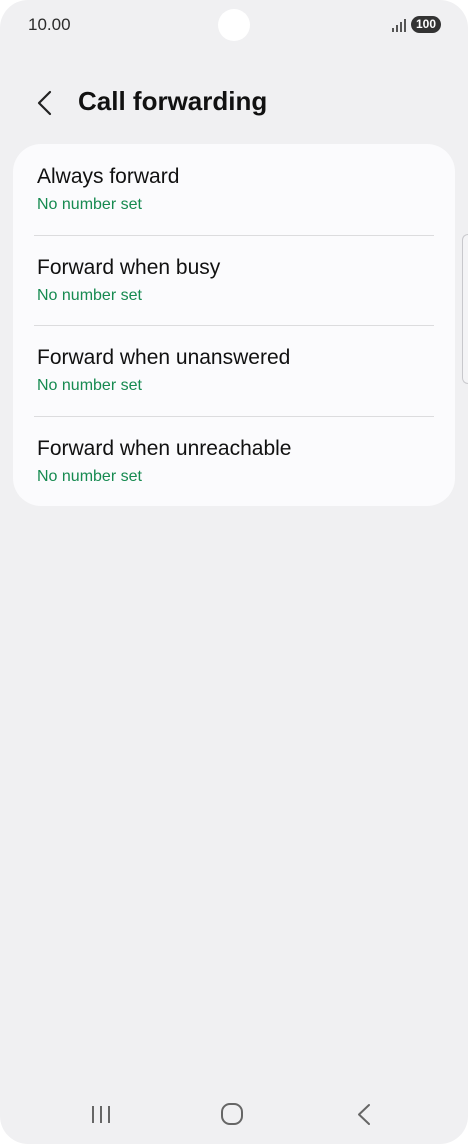 The width and height of the screenshot is (468, 1144). Describe the element at coordinates (164, 448) in the screenshot. I see `option-title: Forward when unreachable` at that location.